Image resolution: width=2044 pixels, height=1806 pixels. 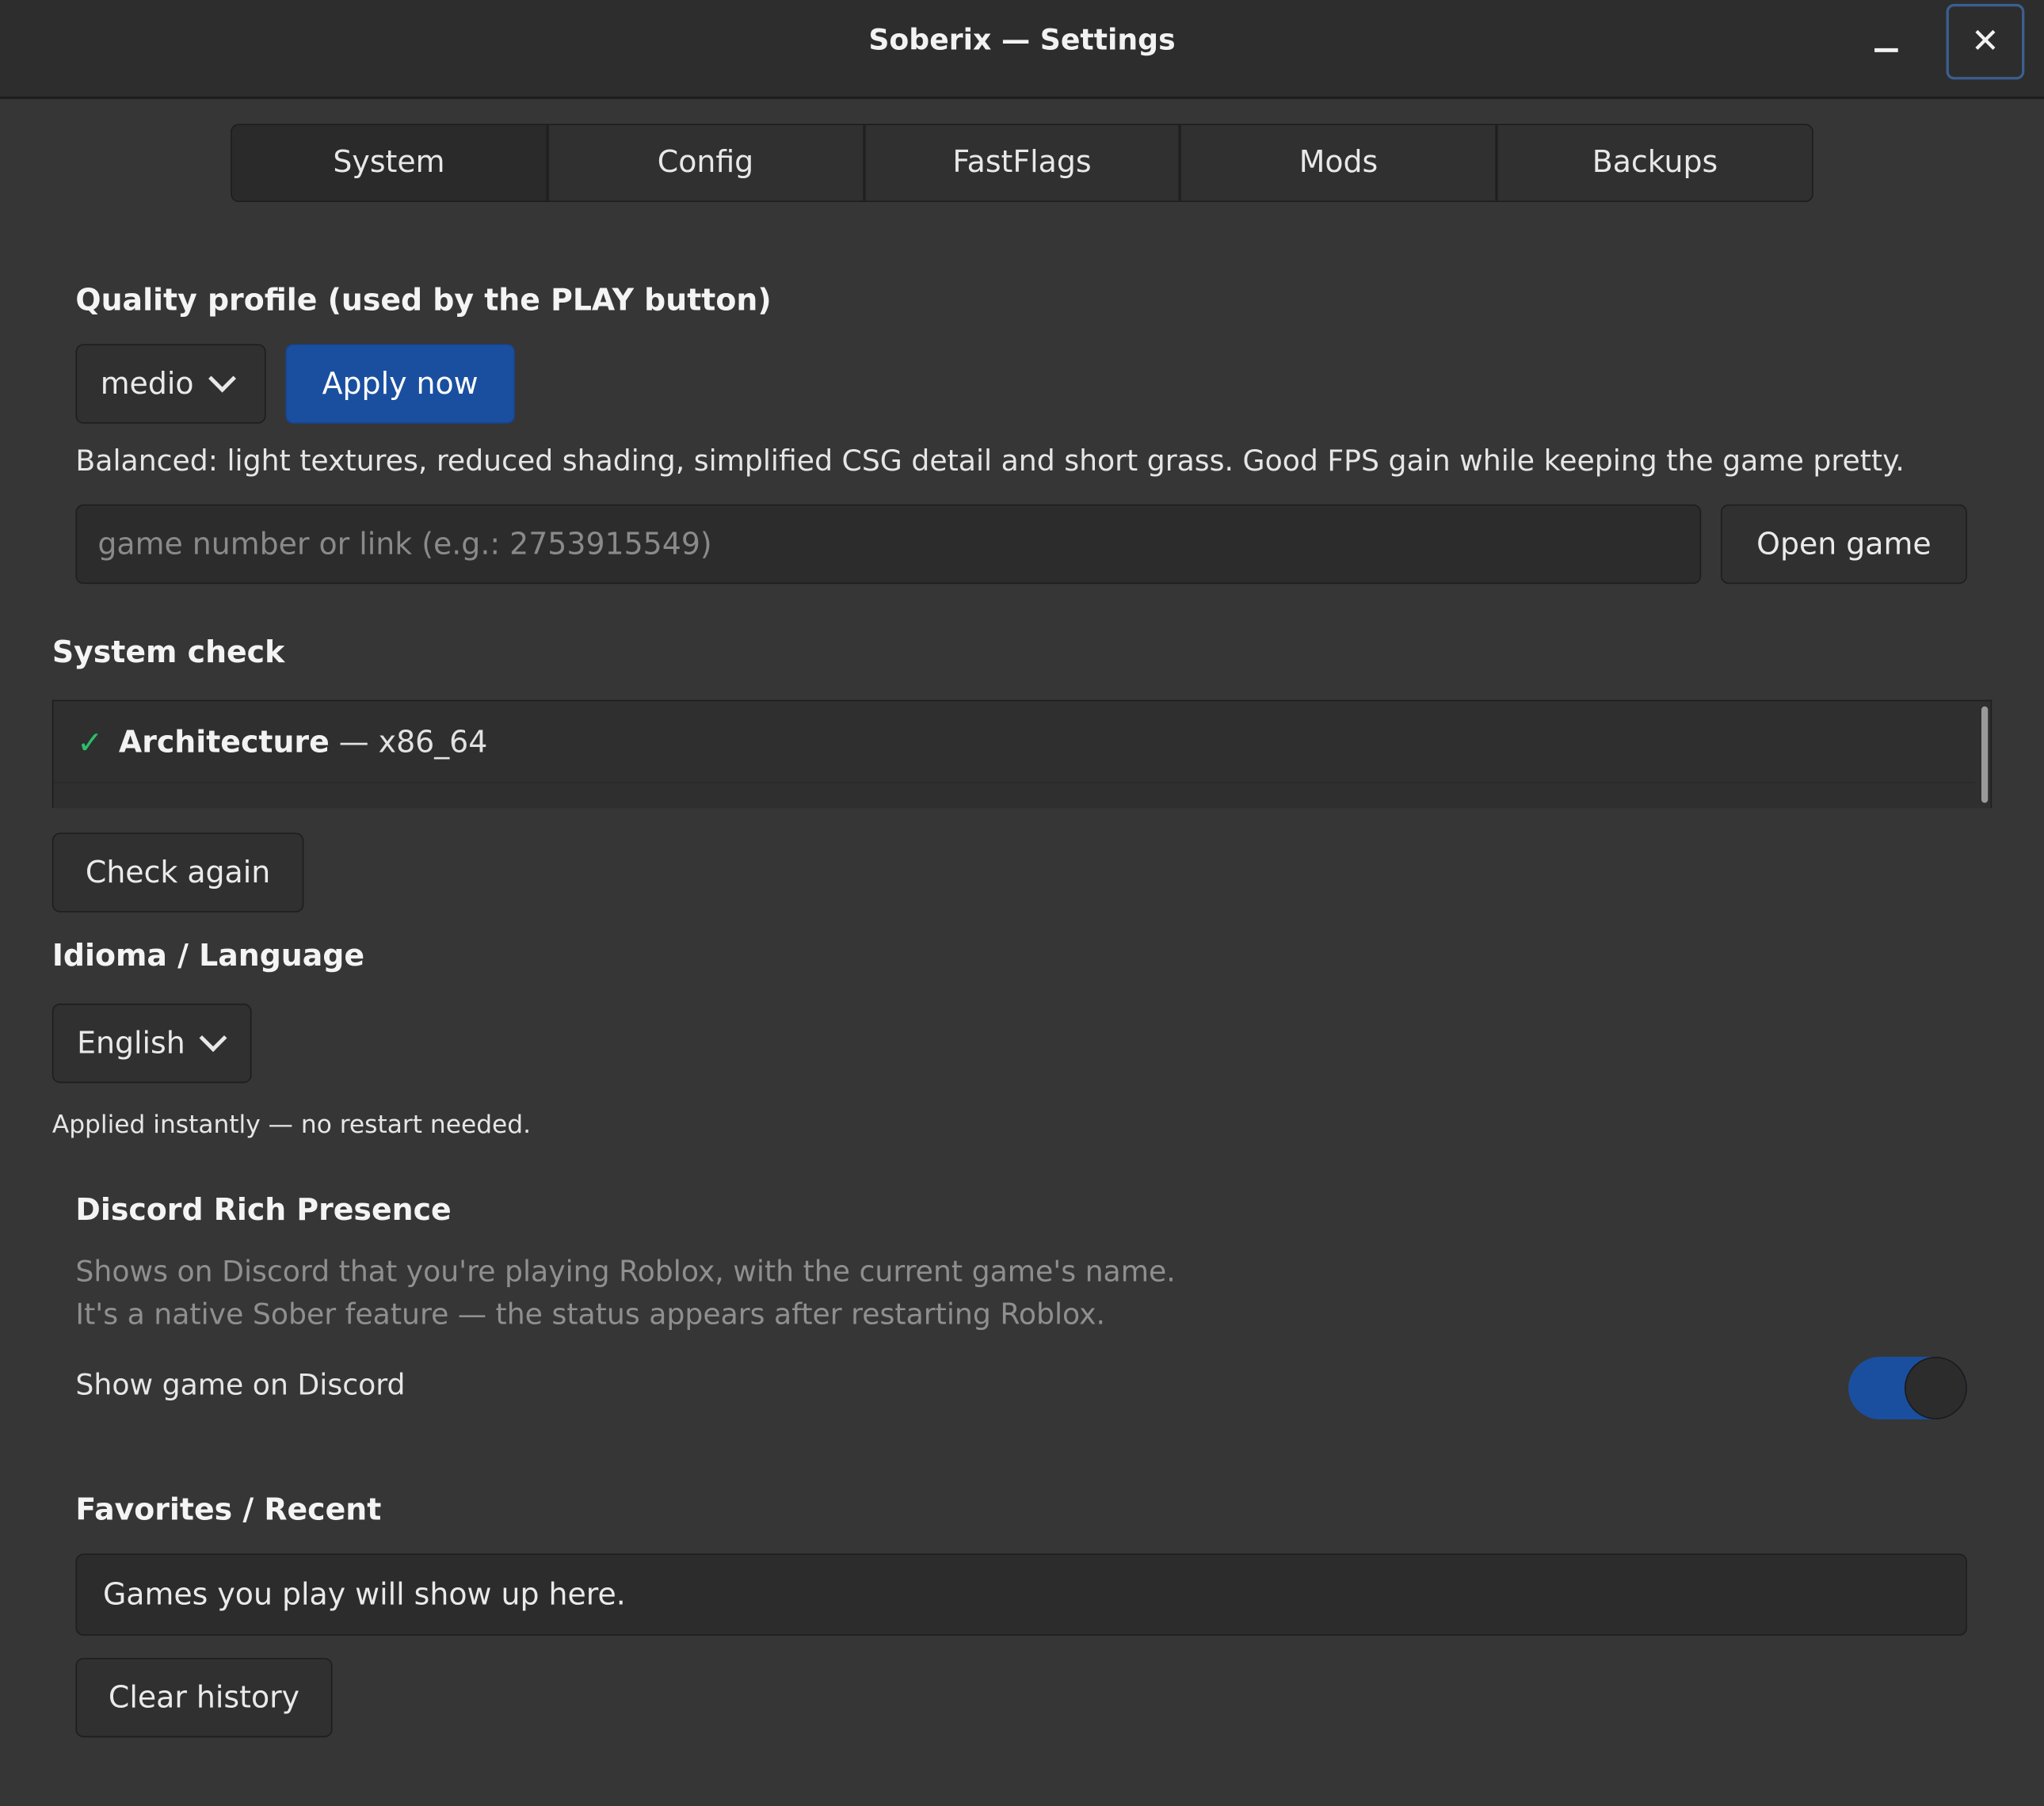 What do you see at coordinates (1340, 163) in the screenshot?
I see `tab-mods: Mods` at bounding box center [1340, 163].